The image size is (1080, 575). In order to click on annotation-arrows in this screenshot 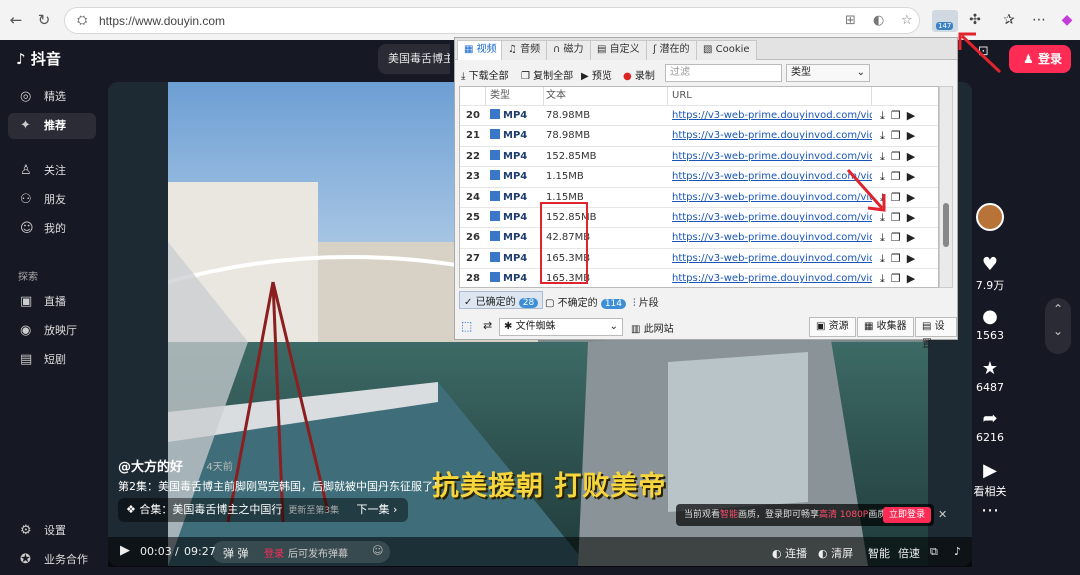, I will do `click(924, 122)`.